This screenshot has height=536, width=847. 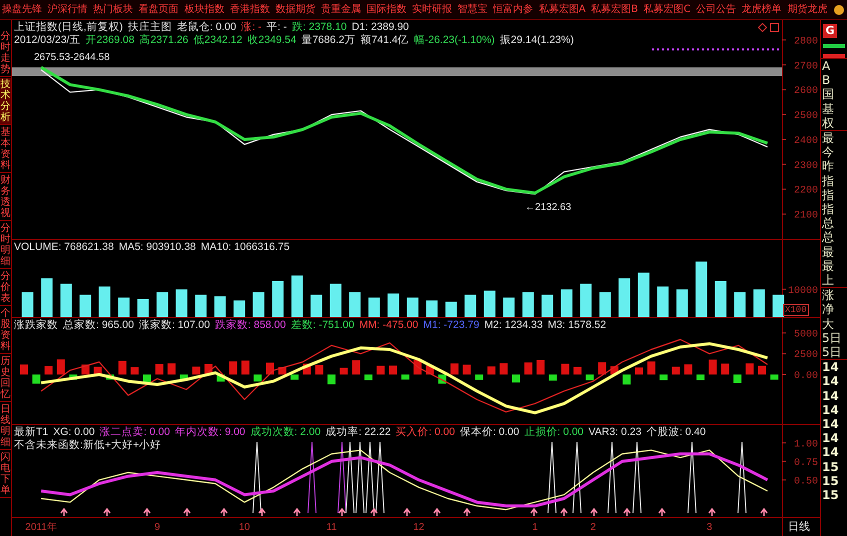 What do you see at coordinates (98, 325) in the screenshot?
I see `indicator-value: 总家数: 965.00` at bounding box center [98, 325].